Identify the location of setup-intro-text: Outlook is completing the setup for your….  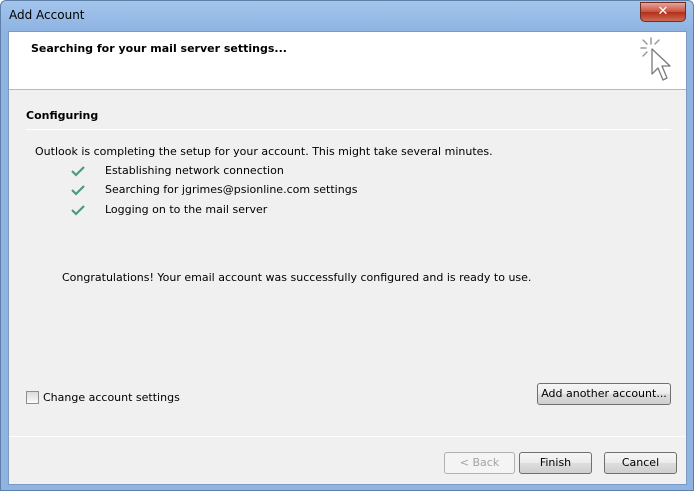
(264, 151).